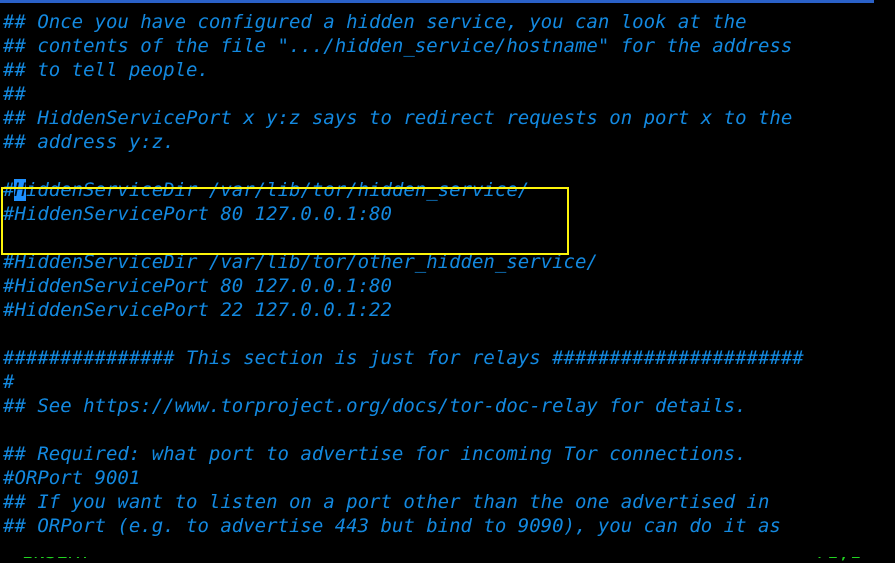  What do you see at coordinates (14, 94) in the screenshot?
I see `editor-line: ##` at bounding box center [14, 94].